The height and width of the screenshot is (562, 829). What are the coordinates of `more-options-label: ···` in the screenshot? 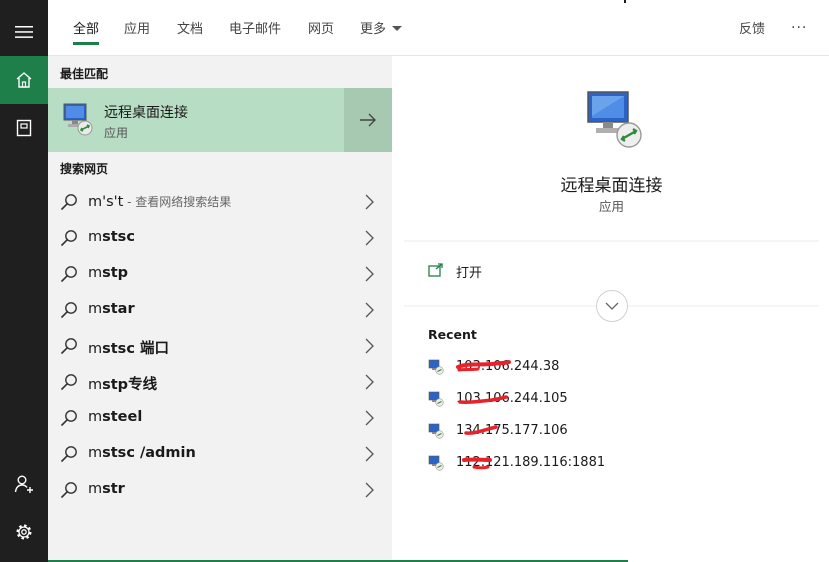 It's located at (799, 27).